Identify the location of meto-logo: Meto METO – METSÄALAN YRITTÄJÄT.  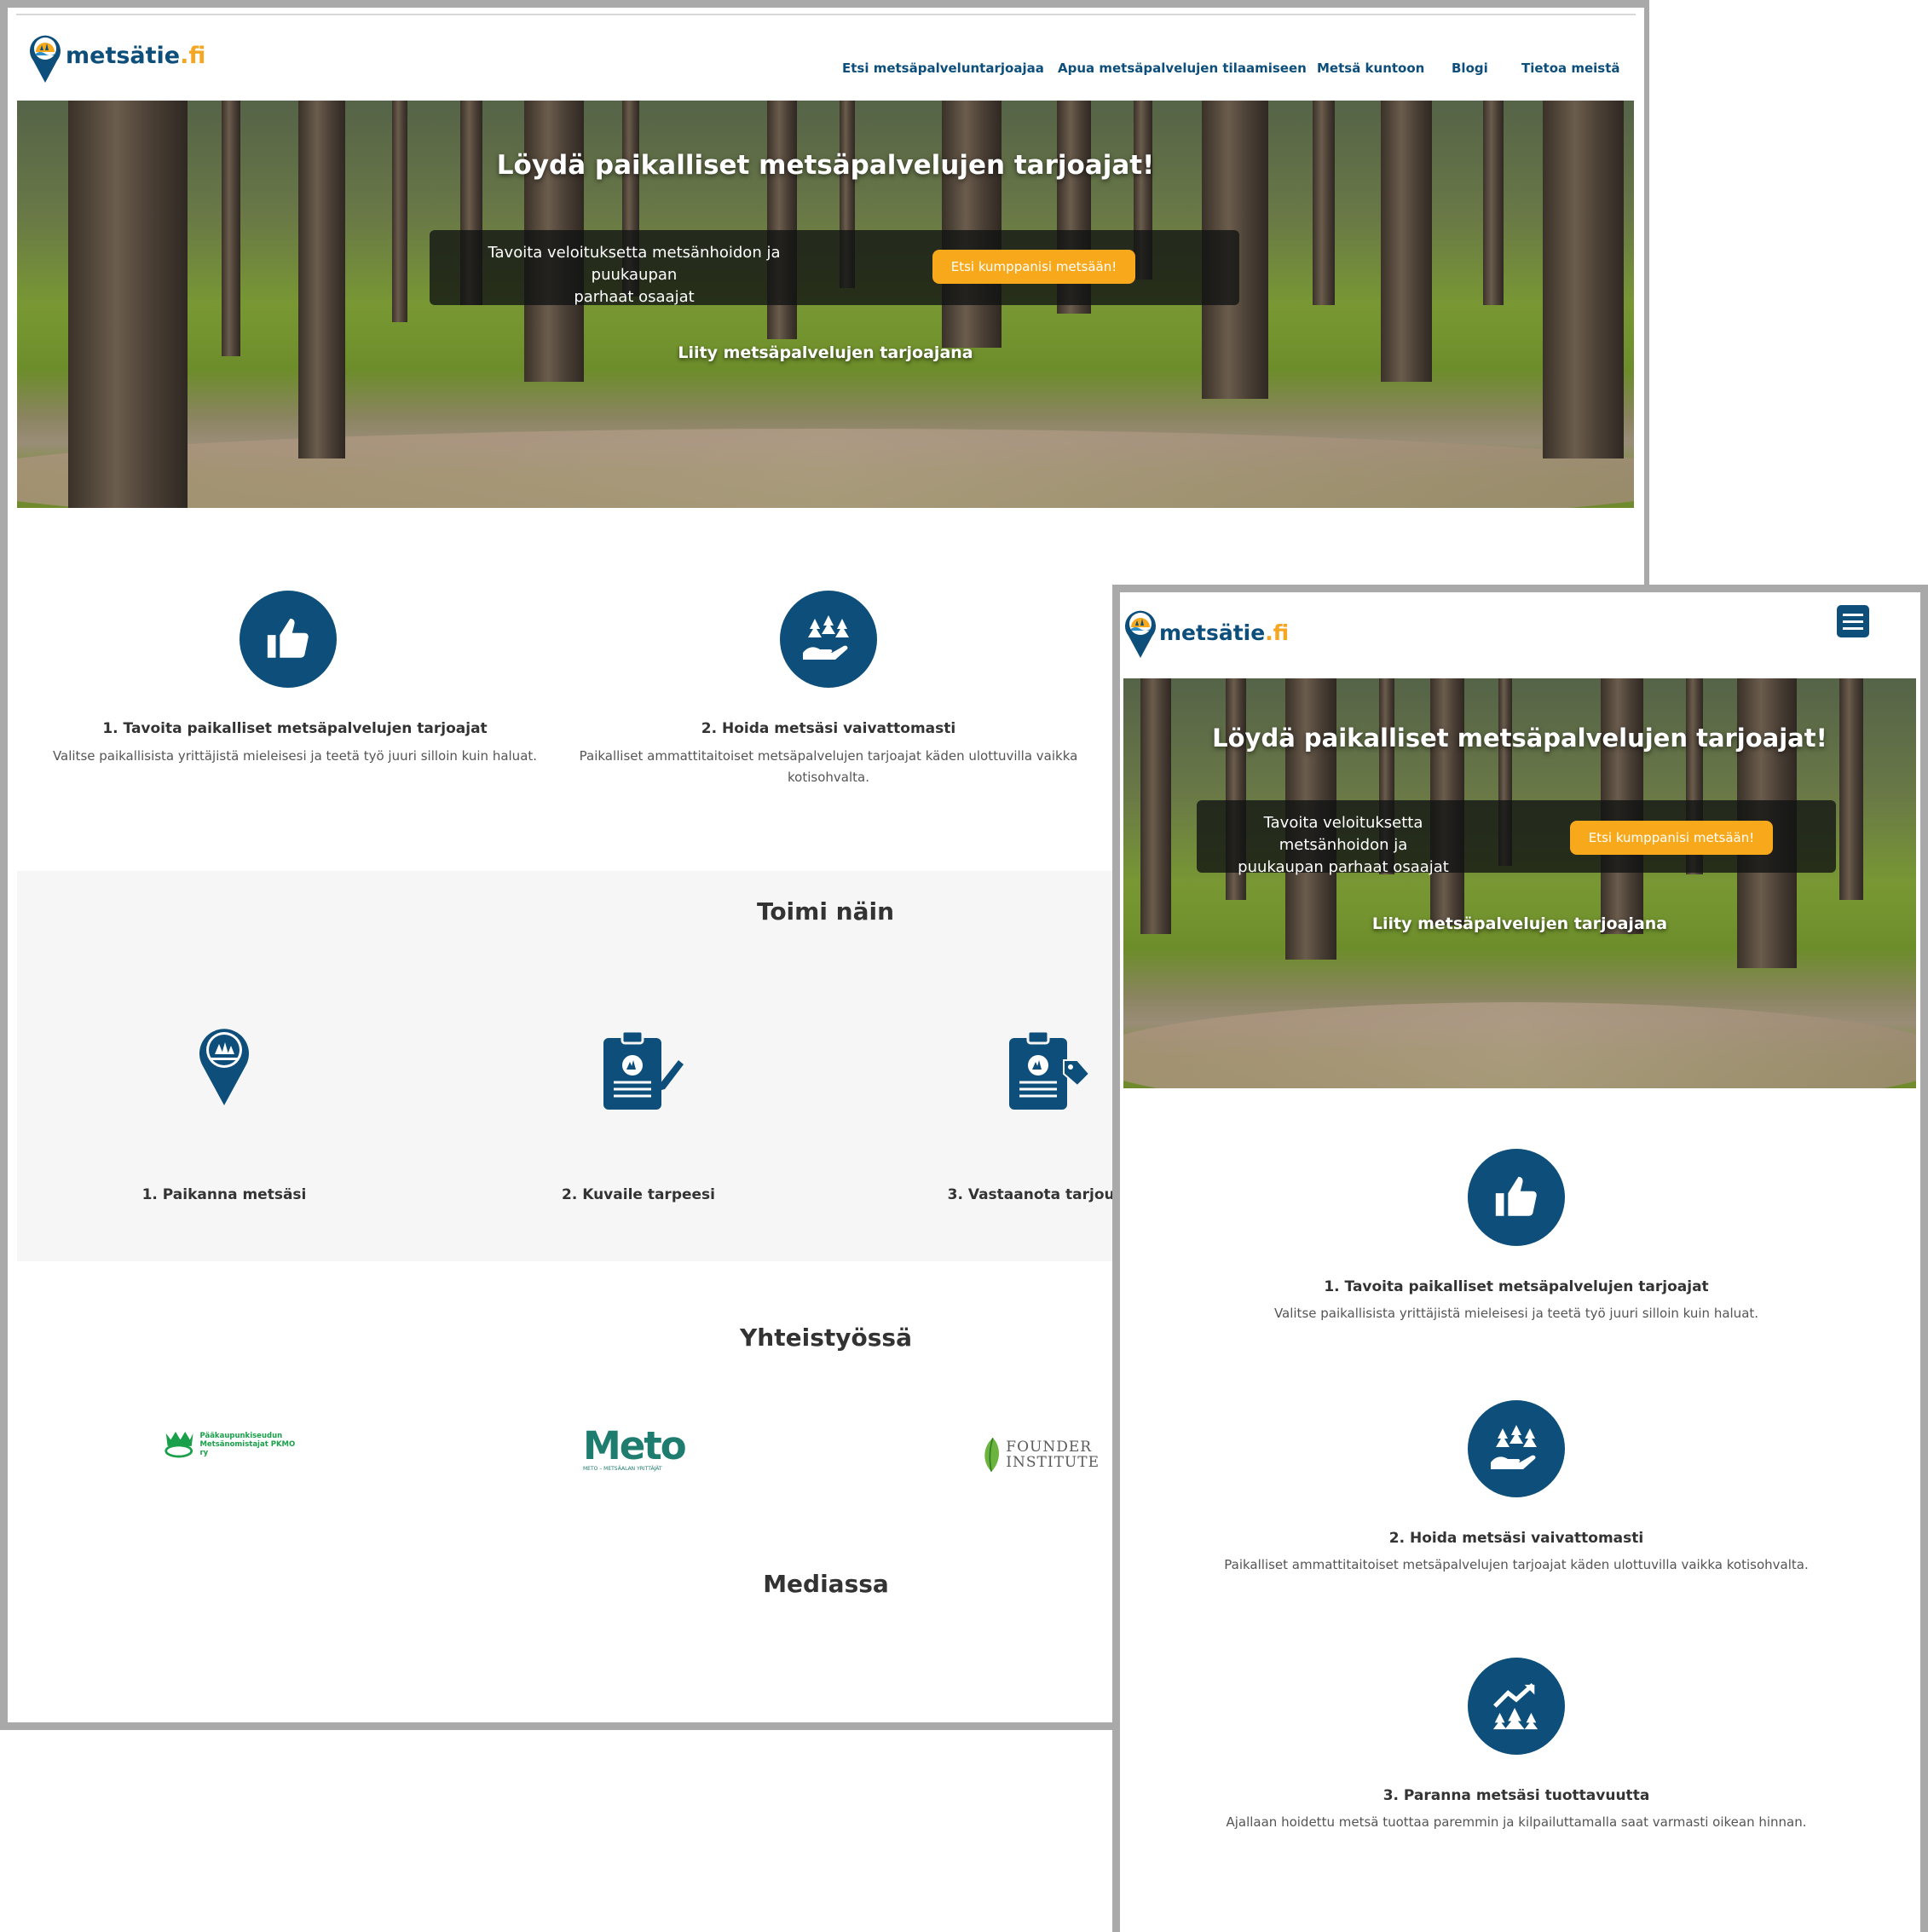
(638, 1453).